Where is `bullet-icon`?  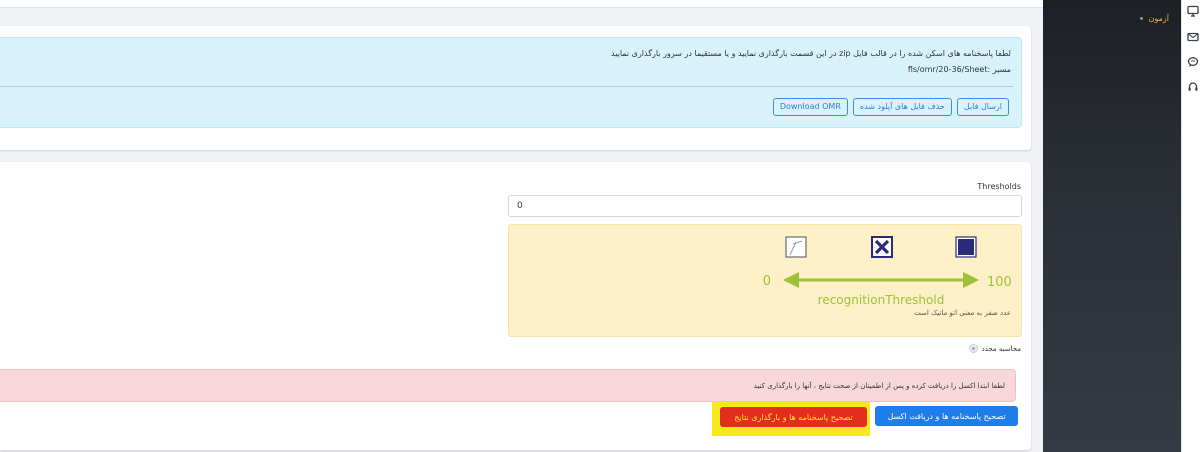 bullet-icon is located at coordinates (1141, 18).